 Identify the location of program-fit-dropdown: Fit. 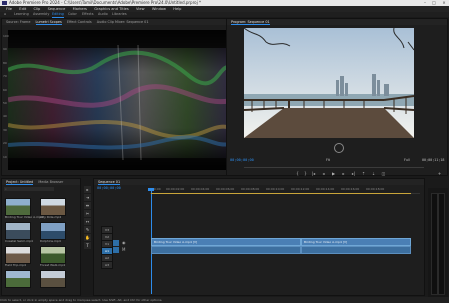
(328, 160).